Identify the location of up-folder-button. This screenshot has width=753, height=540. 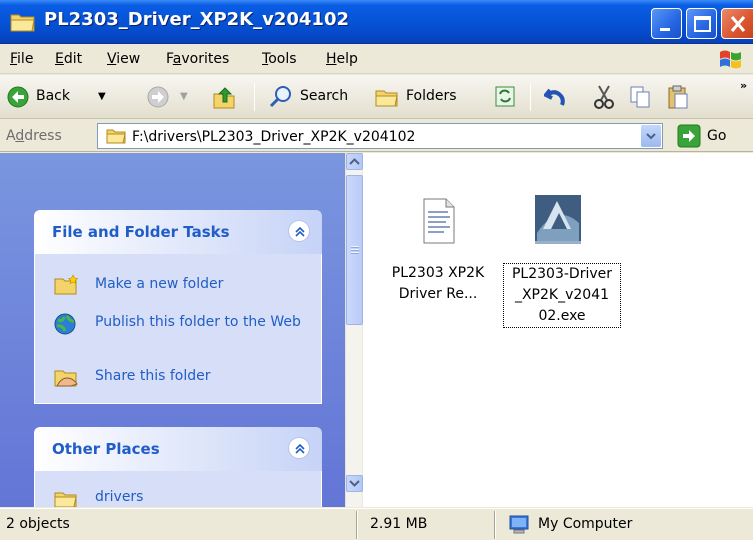
(226, 97).